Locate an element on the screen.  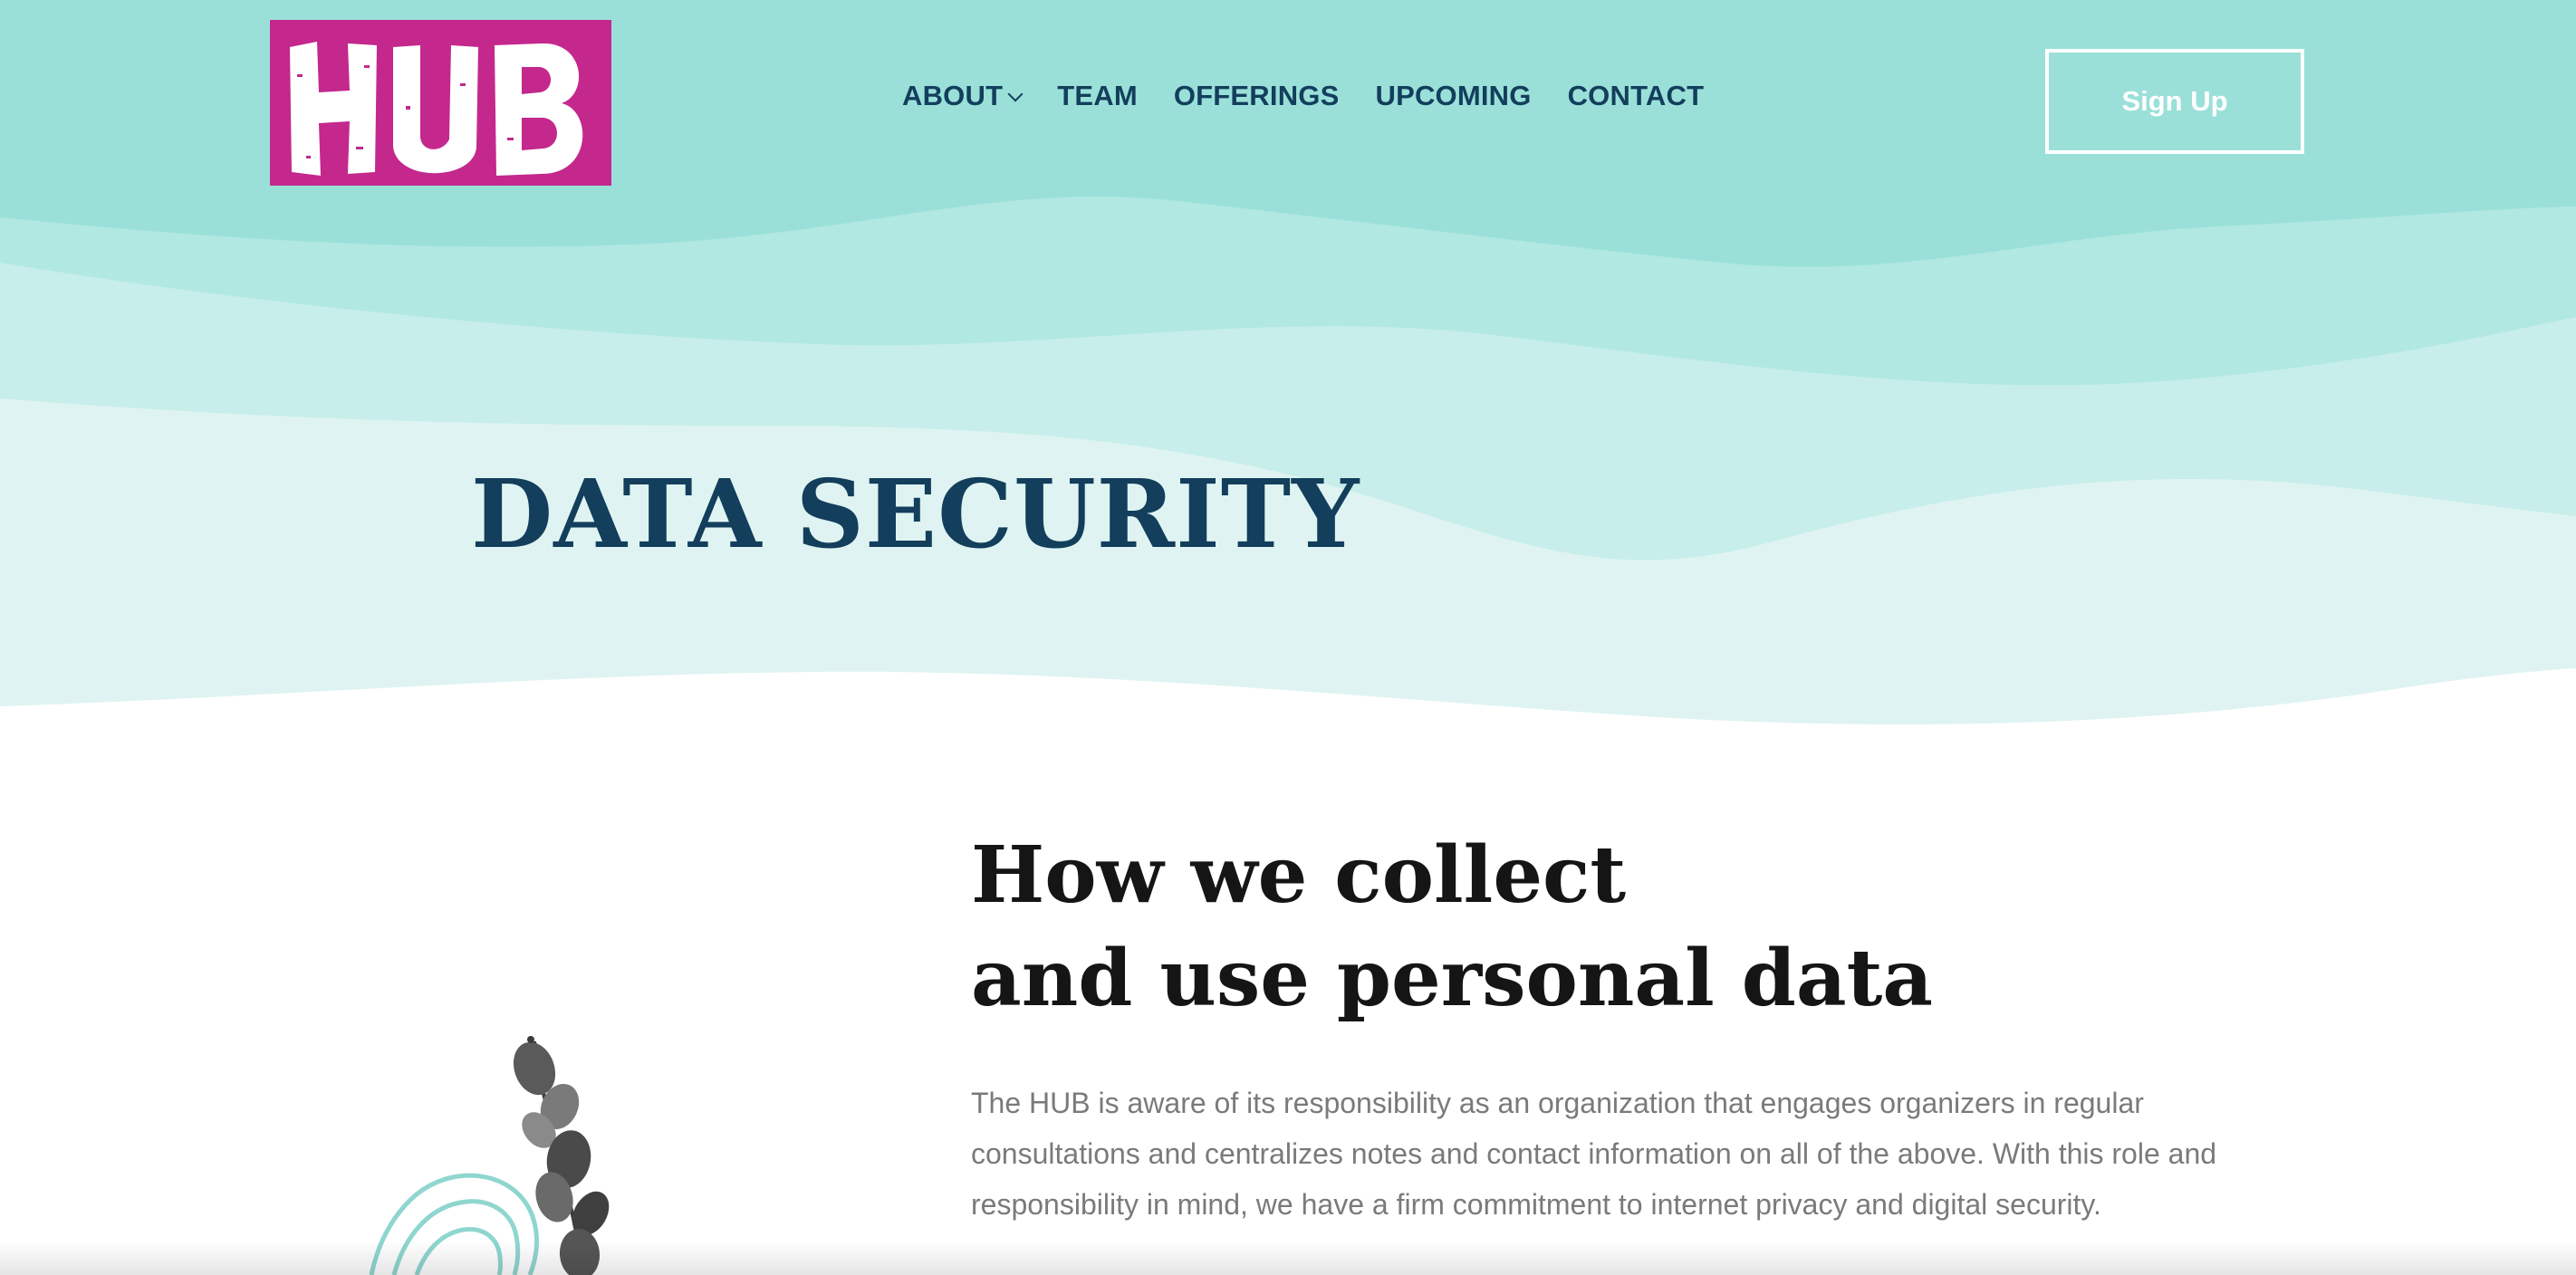
nav-item-label: OFFERINGS is located at coordinates (1256, 95).